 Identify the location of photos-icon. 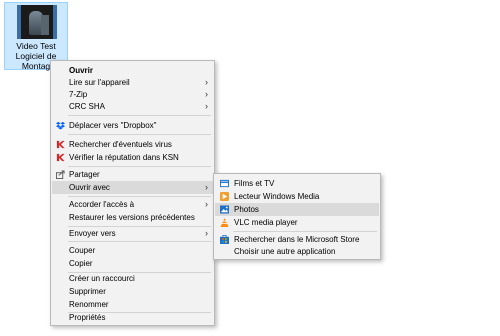
(224, 209).